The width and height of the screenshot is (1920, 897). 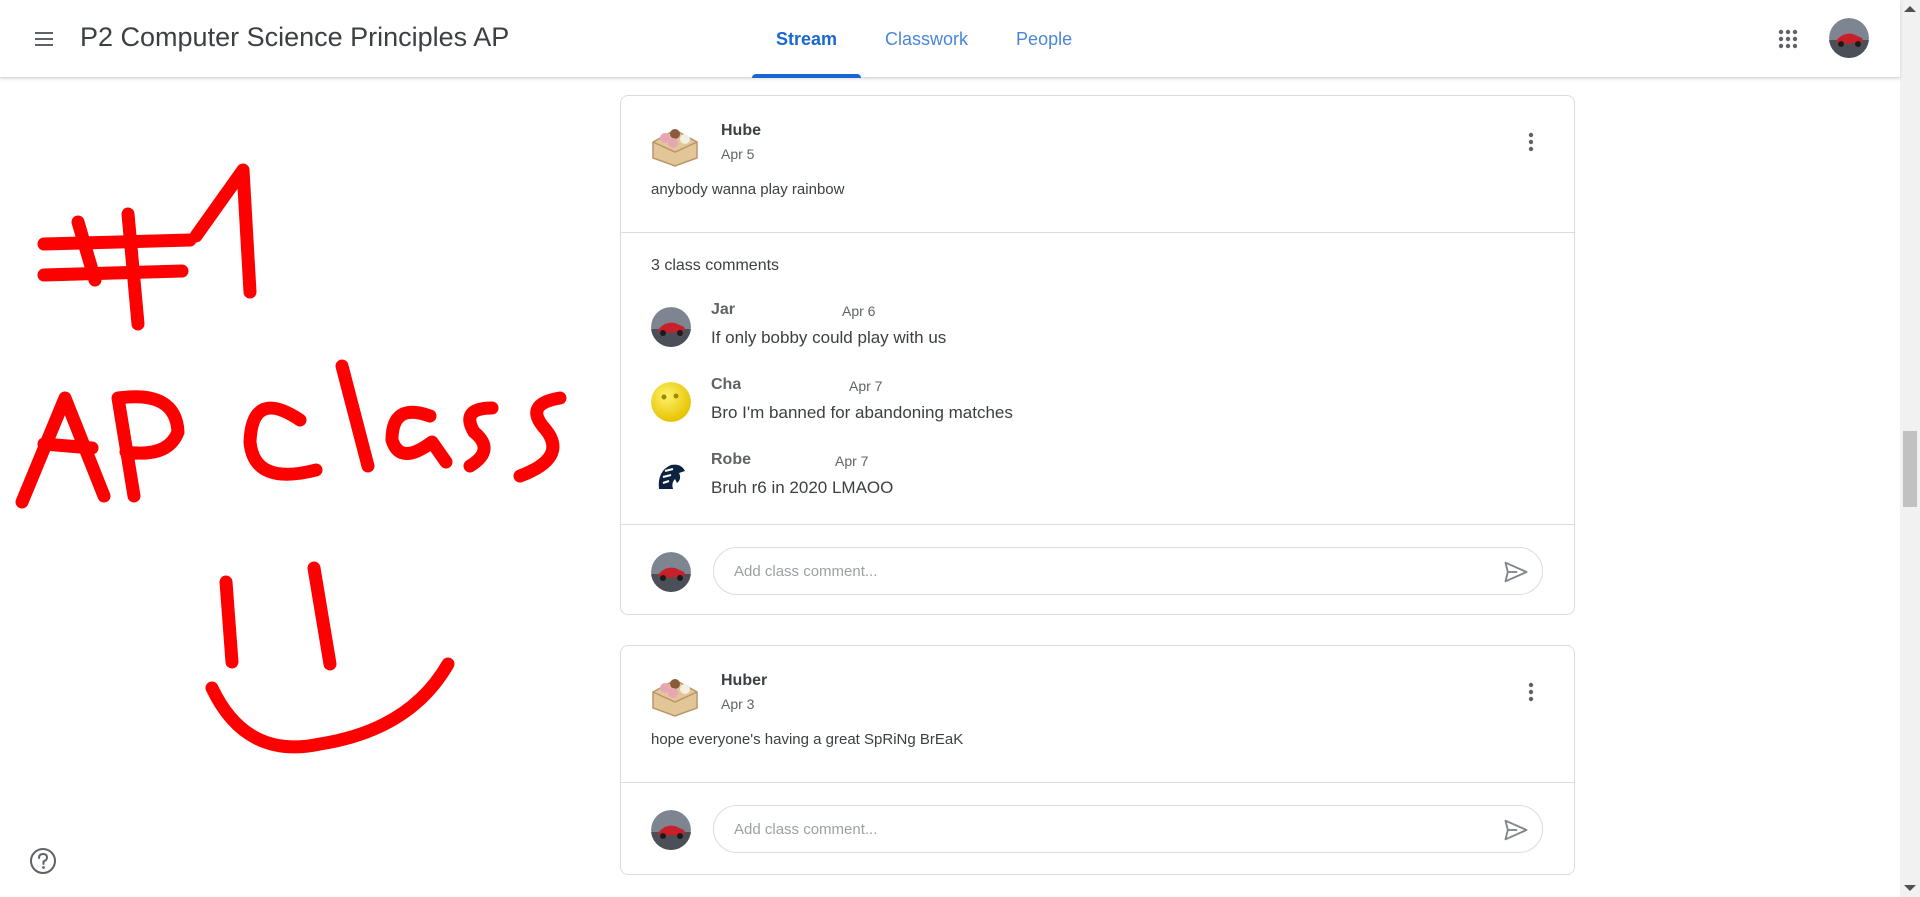 I want to click on post-date: Apr 5, so click(x=737, y=154).